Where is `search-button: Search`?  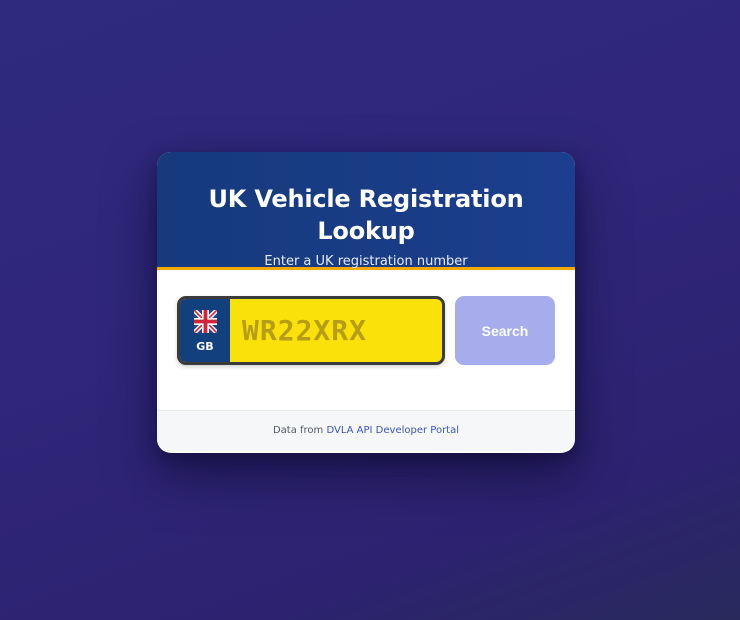
search-button: Search is located at coordinates (505, 330).